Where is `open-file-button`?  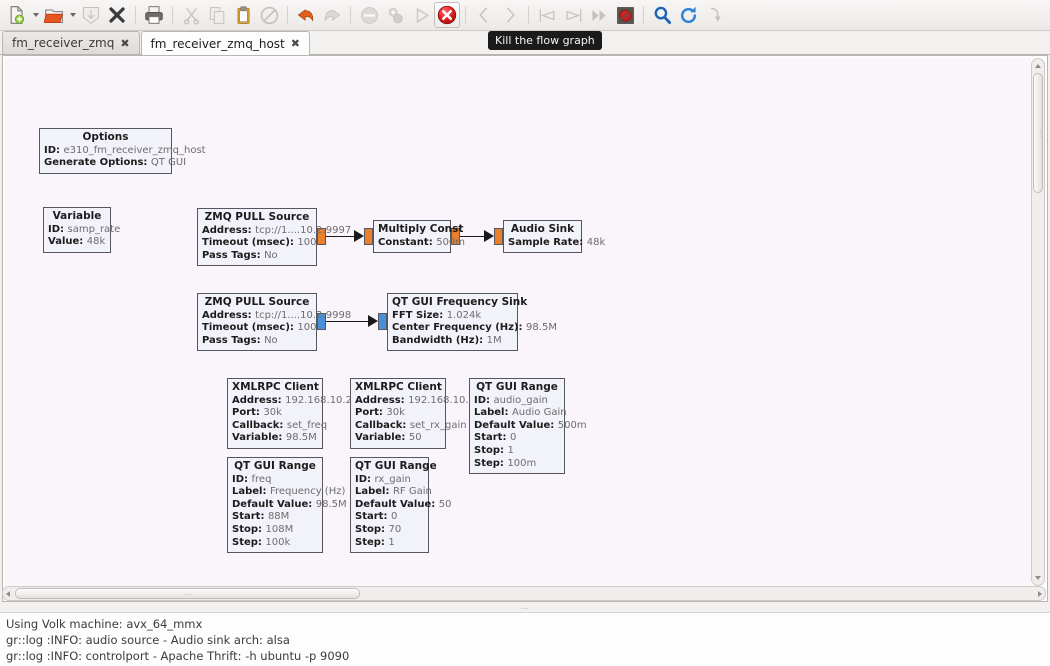 open-file-button is located at coordinates (54, 15).